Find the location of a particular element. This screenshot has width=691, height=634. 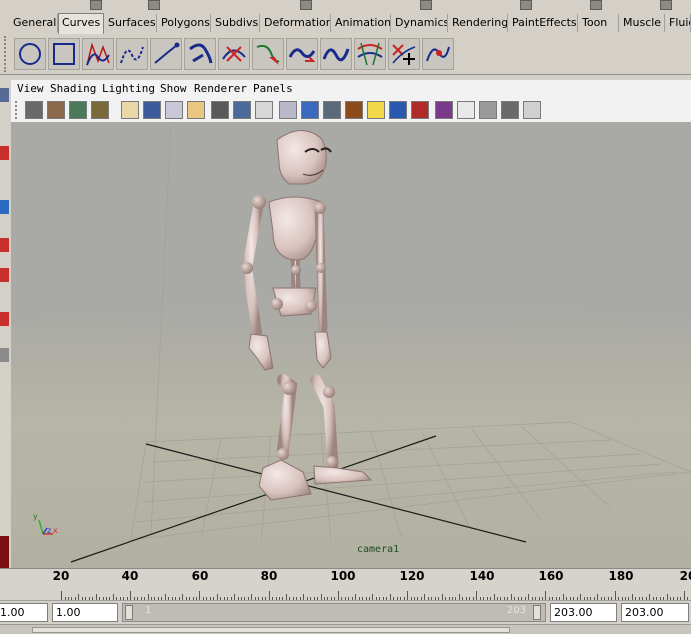

scale-tool-icon is located at coordinates (4, 275).